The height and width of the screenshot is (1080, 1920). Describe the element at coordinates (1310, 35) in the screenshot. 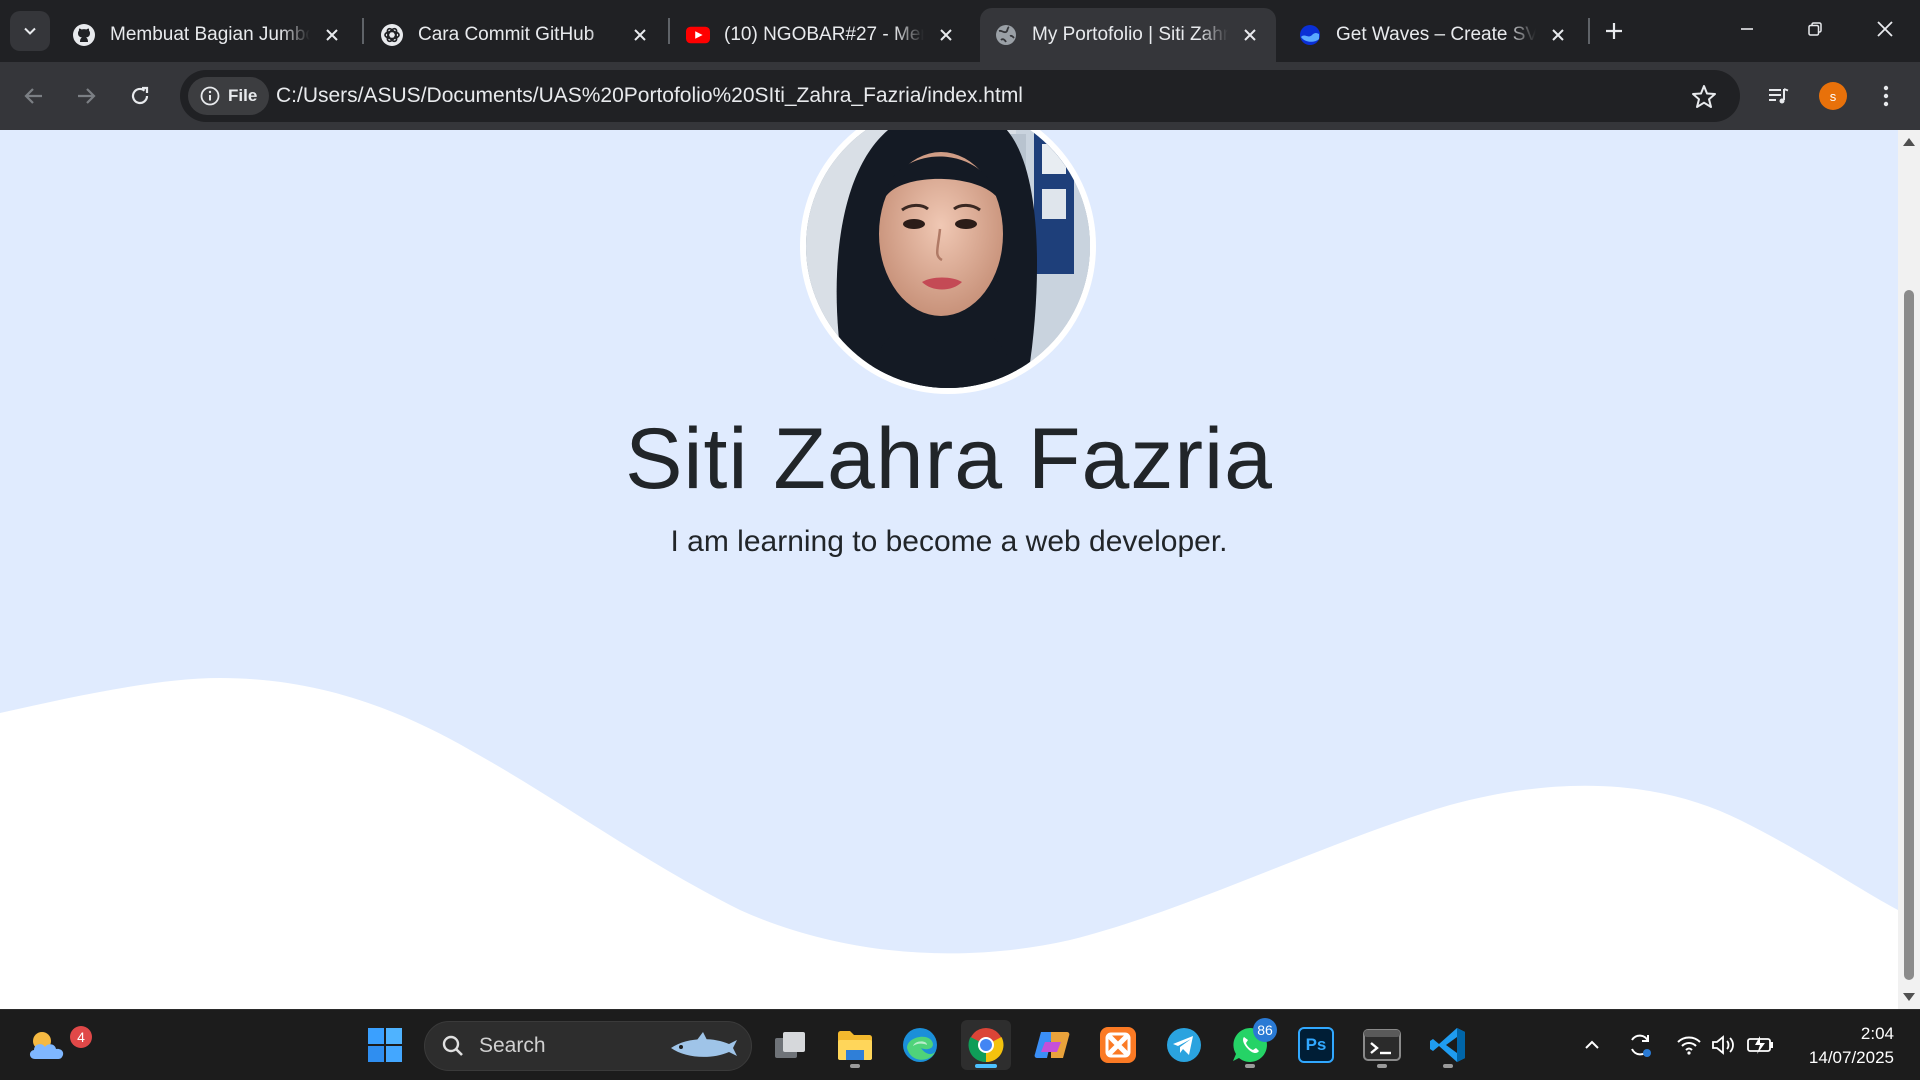

I see `getwaves-icon` at that location.